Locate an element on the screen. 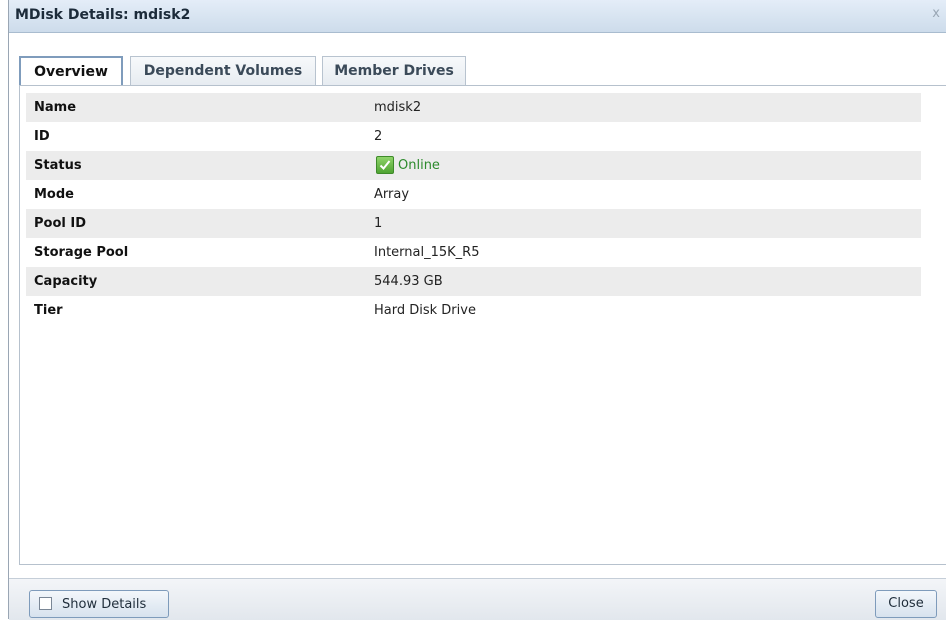 Image resolution: width=946 pixels, height=620 pixels. show-details-label: Show Details is located at coordinates (104, 604).